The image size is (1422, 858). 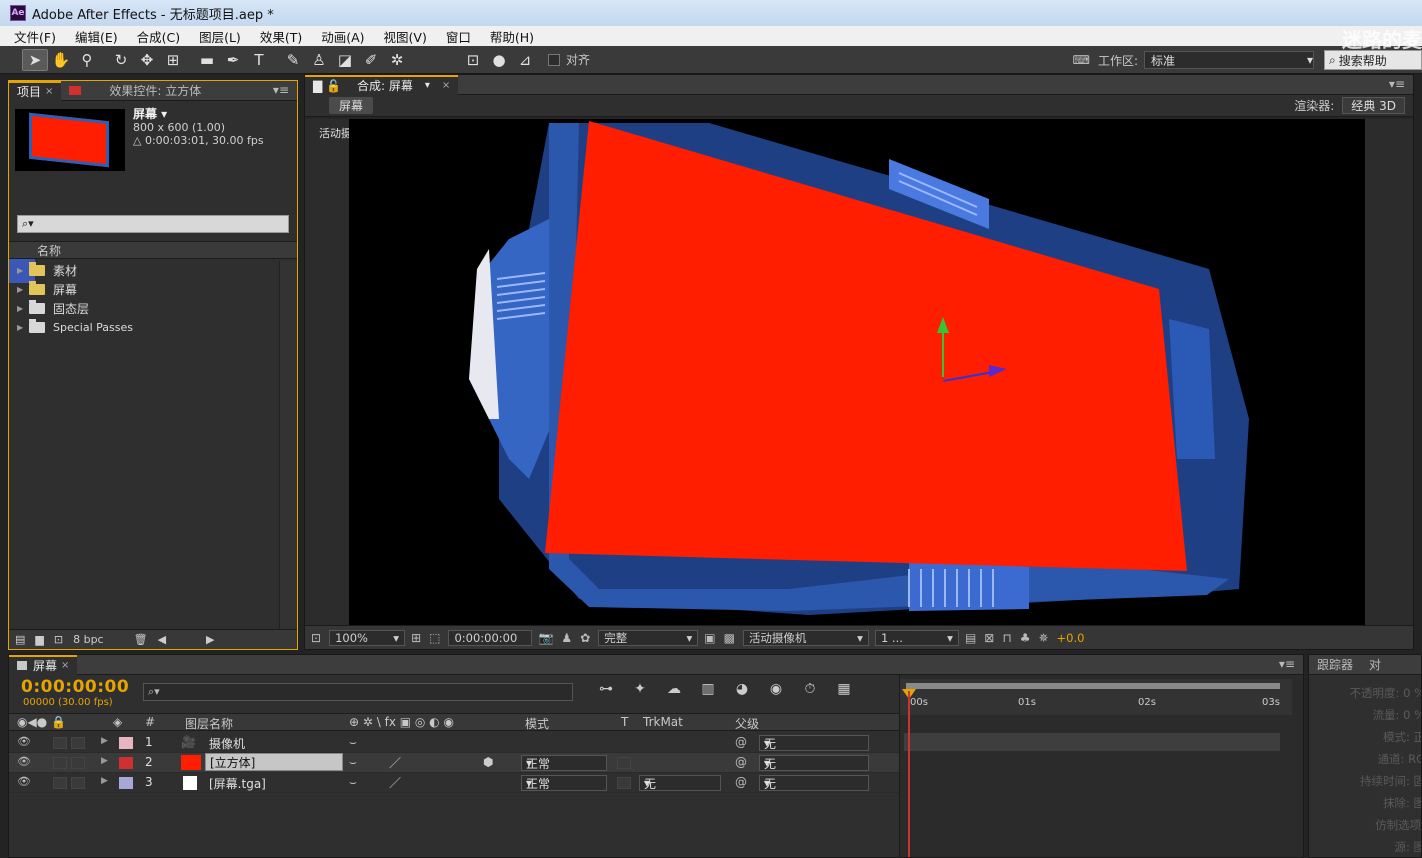 I want to click on show-snapshot-icon: ♟, so click(x=566, y=638).